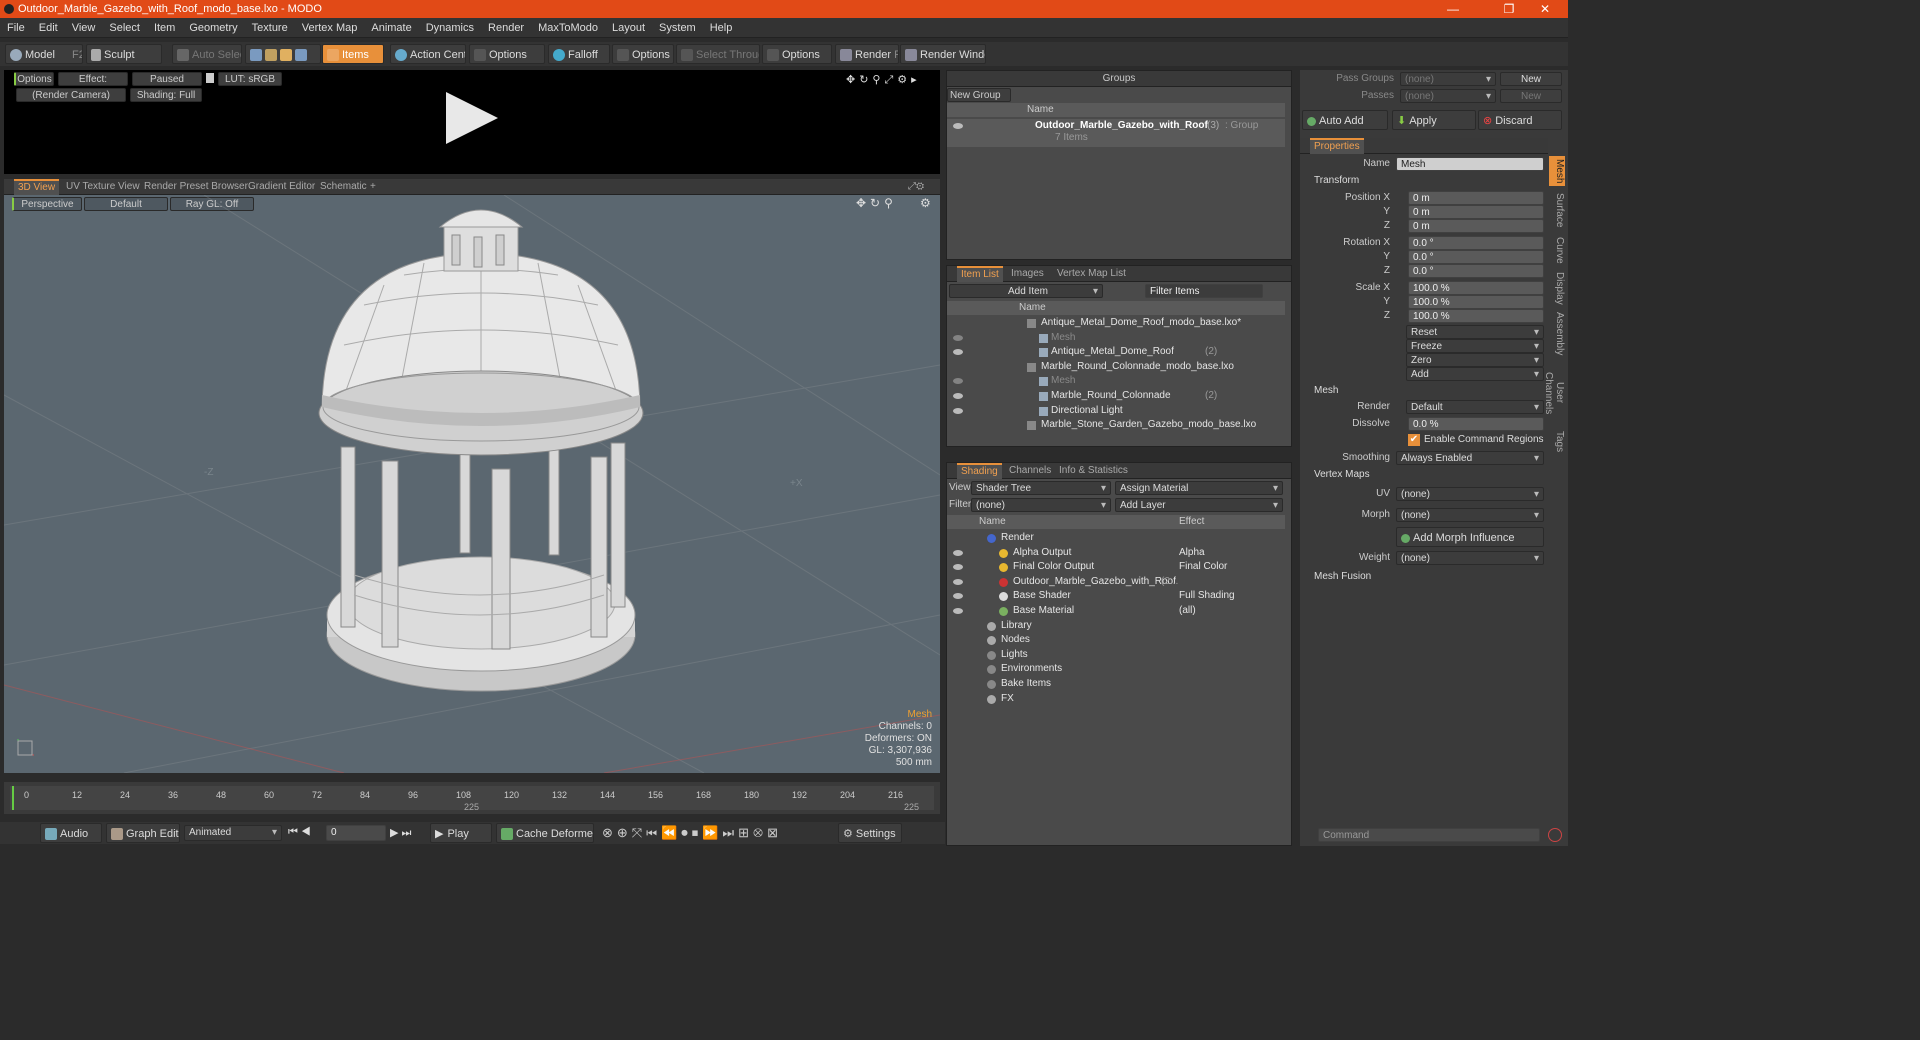 This screenshot has width=1920, height=1040. I want to click on tab-shading: Shading, so click(979, 471).